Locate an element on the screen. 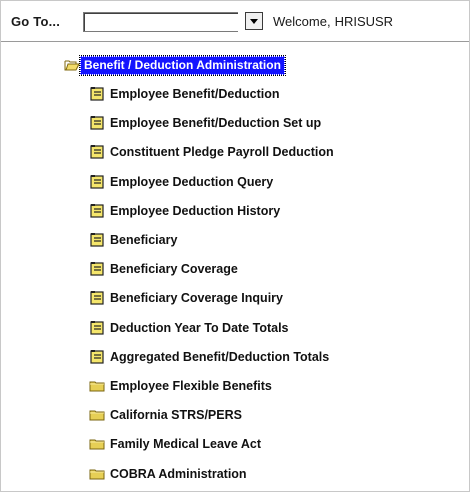 This screenshot has width=470, height=492. goto-dropdown-button is located at coordinates (254, 21).